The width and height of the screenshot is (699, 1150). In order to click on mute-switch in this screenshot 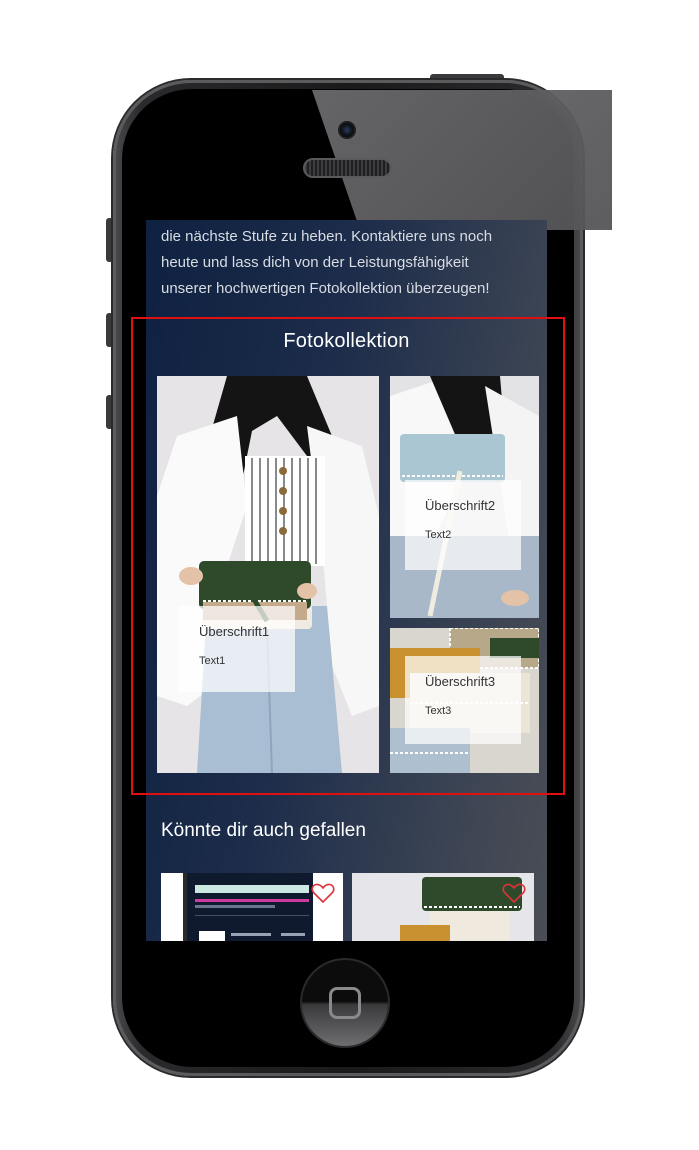, I will do `click(109, 240)`.